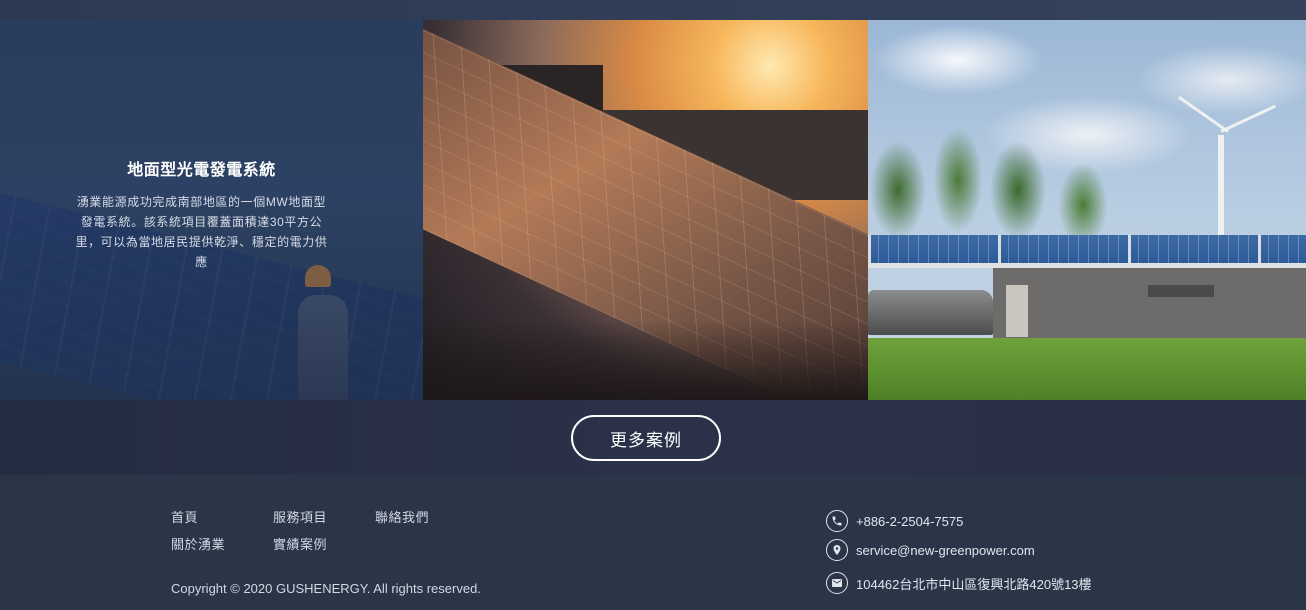  What do you see at coordinates (201, 170) in the screenshot?
I see `card-title: 地面型光電發電系統` at bounding box center [201, 170].